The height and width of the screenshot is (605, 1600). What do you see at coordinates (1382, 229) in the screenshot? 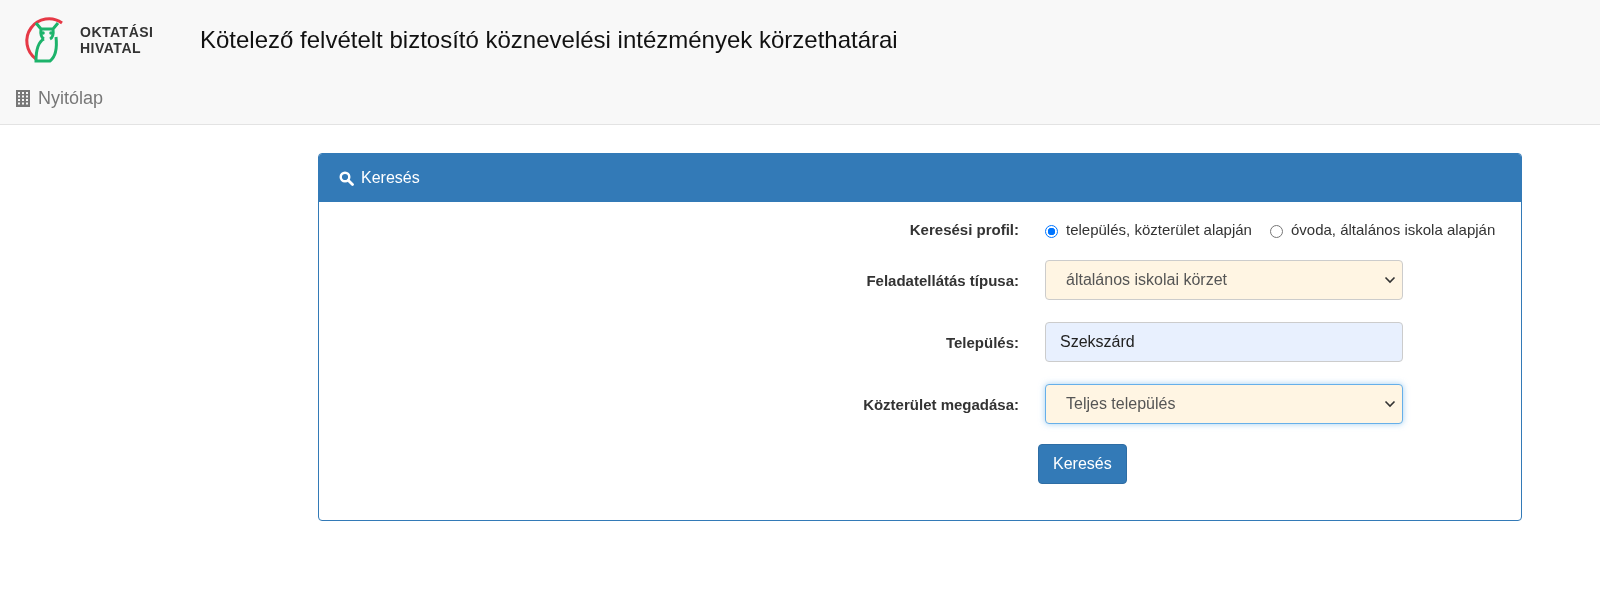
I see `radio-option: óvoda, általános iskola alapján` at bounding box center [1382, 229].